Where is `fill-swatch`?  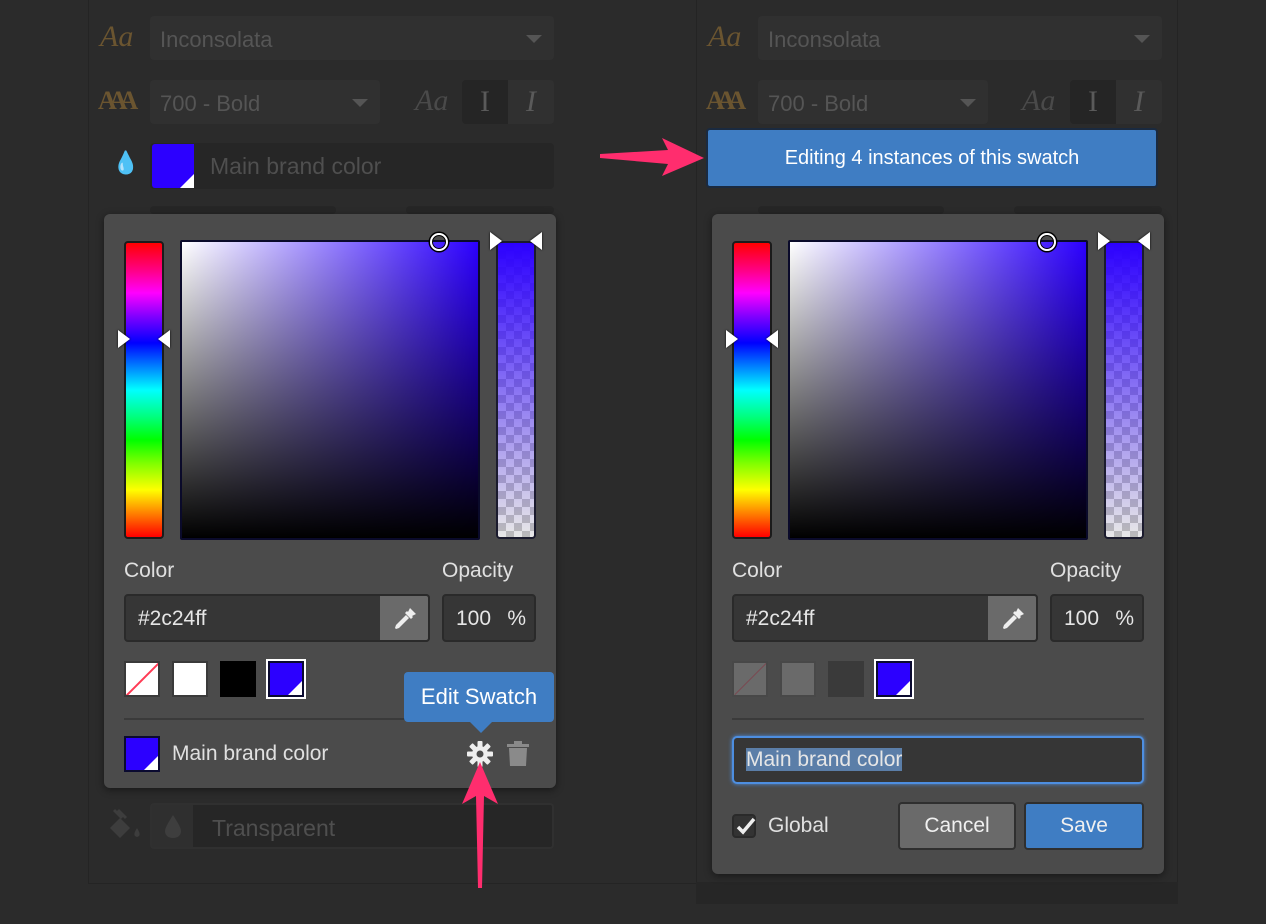
fill-swatch is located at coordinates (173, 826).